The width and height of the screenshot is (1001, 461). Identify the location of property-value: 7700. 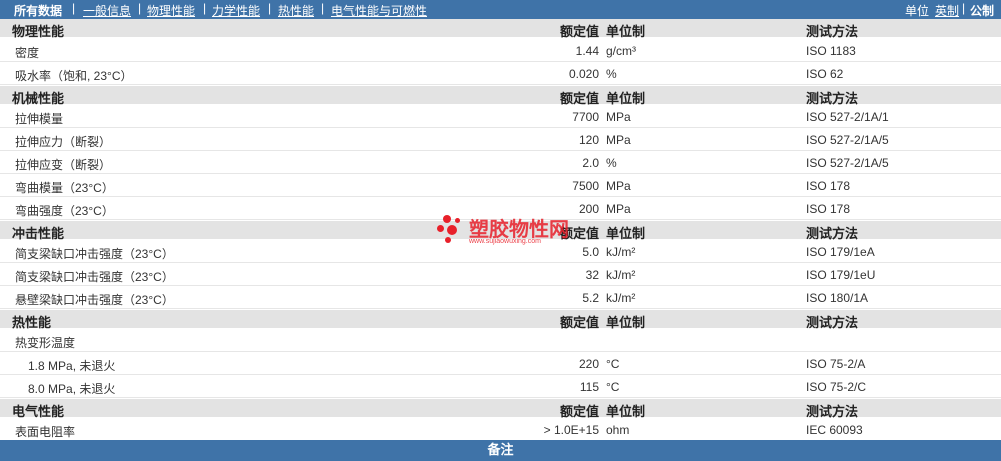
(585, 117).